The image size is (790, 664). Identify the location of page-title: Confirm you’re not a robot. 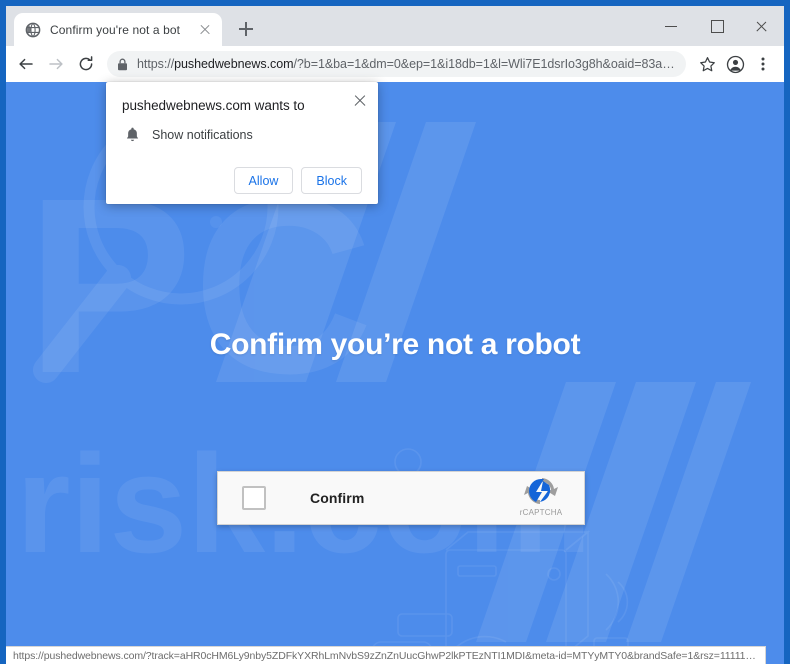
(395, 344).